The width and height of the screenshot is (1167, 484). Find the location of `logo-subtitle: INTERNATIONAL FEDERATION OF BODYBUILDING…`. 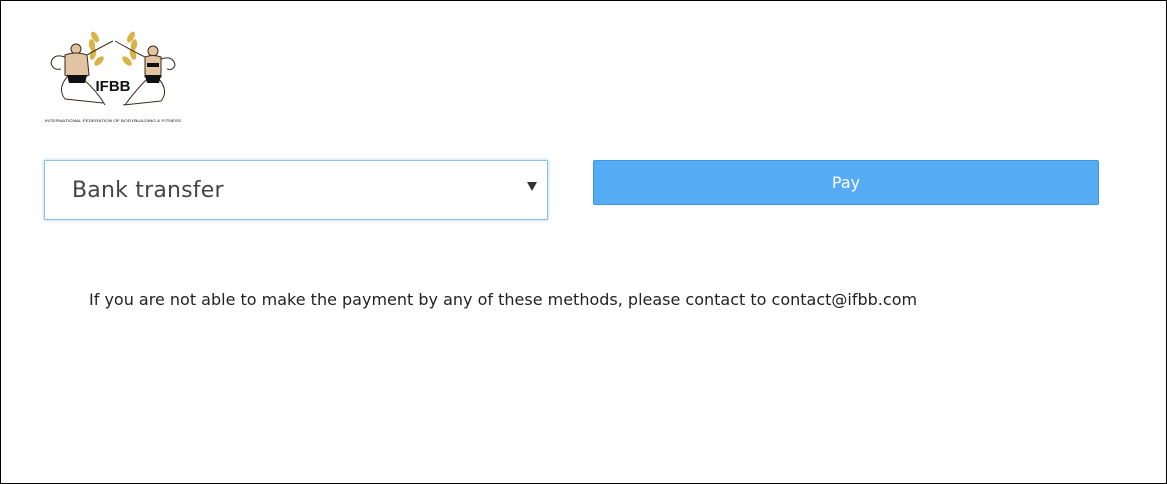

logo-subtitle: INTERNATIONAL FEDERATION OF BODYBUILDING… is located at coordinates (113, 121).